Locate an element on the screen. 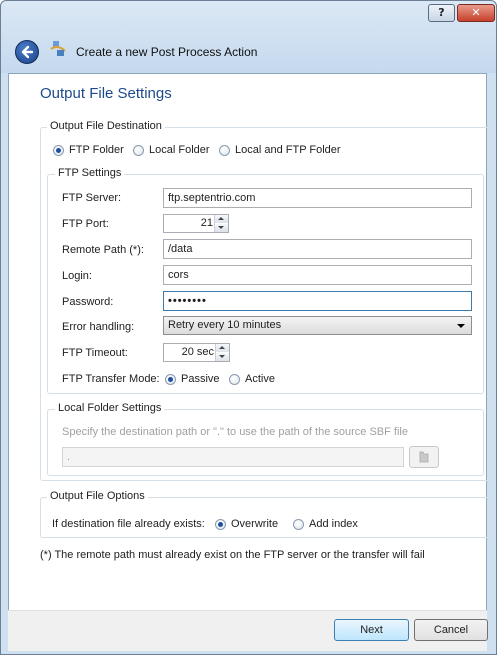 This screenshot has height=655, width=497. local-path-input: . is located at coordinates (233, 457).